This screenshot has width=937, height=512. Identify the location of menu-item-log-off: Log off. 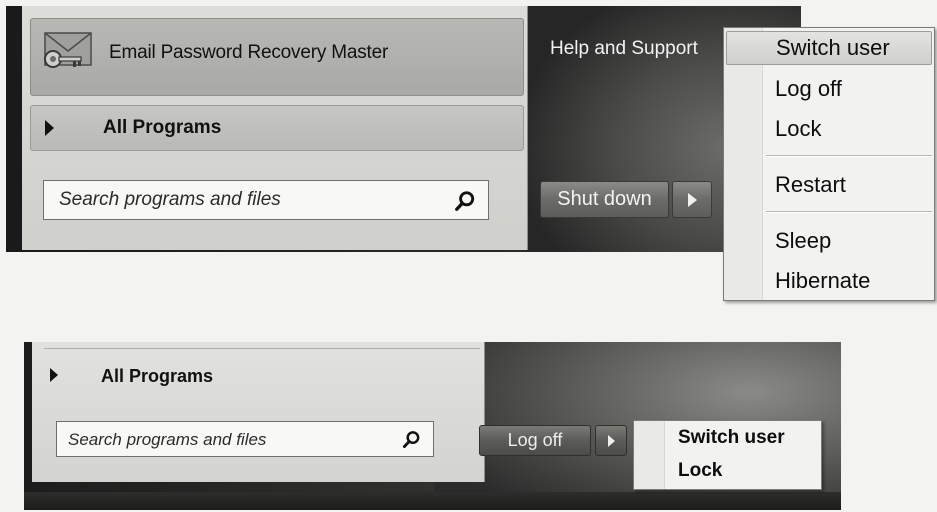
(829, 89).